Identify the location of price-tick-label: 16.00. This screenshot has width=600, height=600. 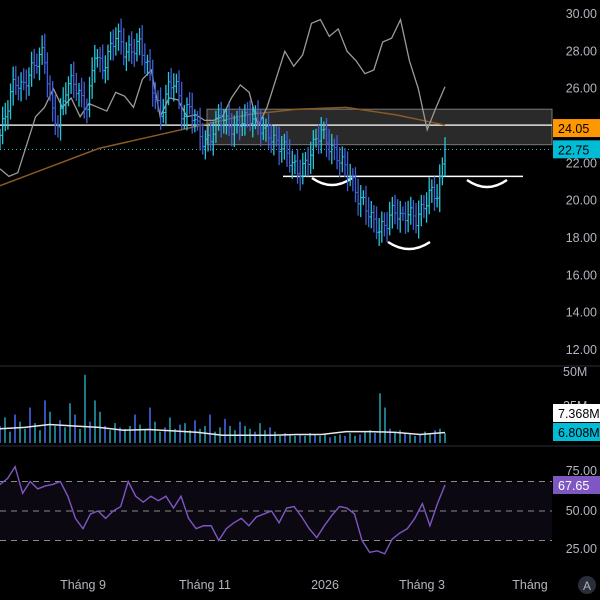
(581, 275).